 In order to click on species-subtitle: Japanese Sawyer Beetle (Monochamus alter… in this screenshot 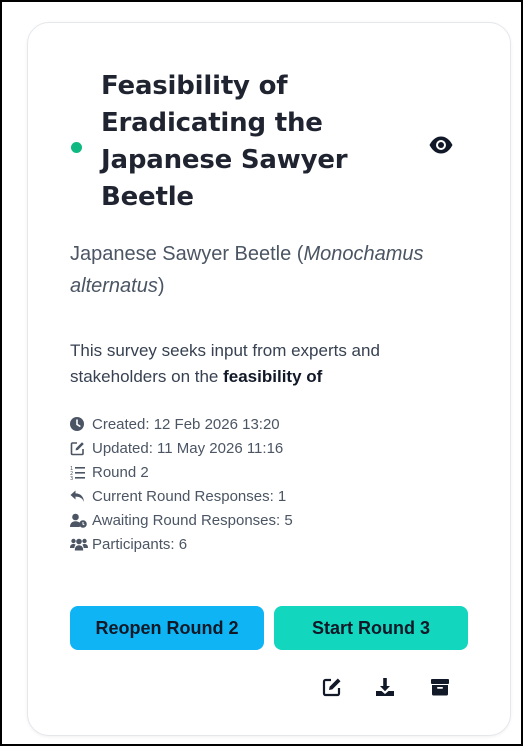, I will do `click(275, 270)`.